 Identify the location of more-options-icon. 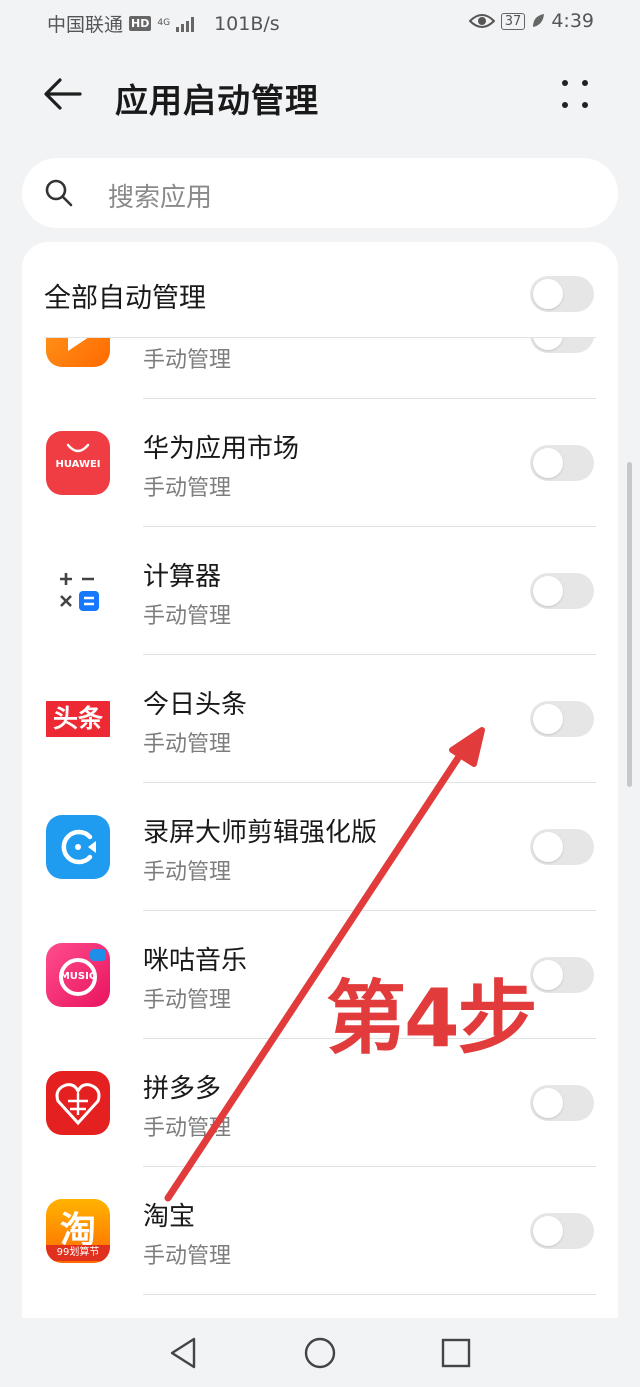
(575, 95).